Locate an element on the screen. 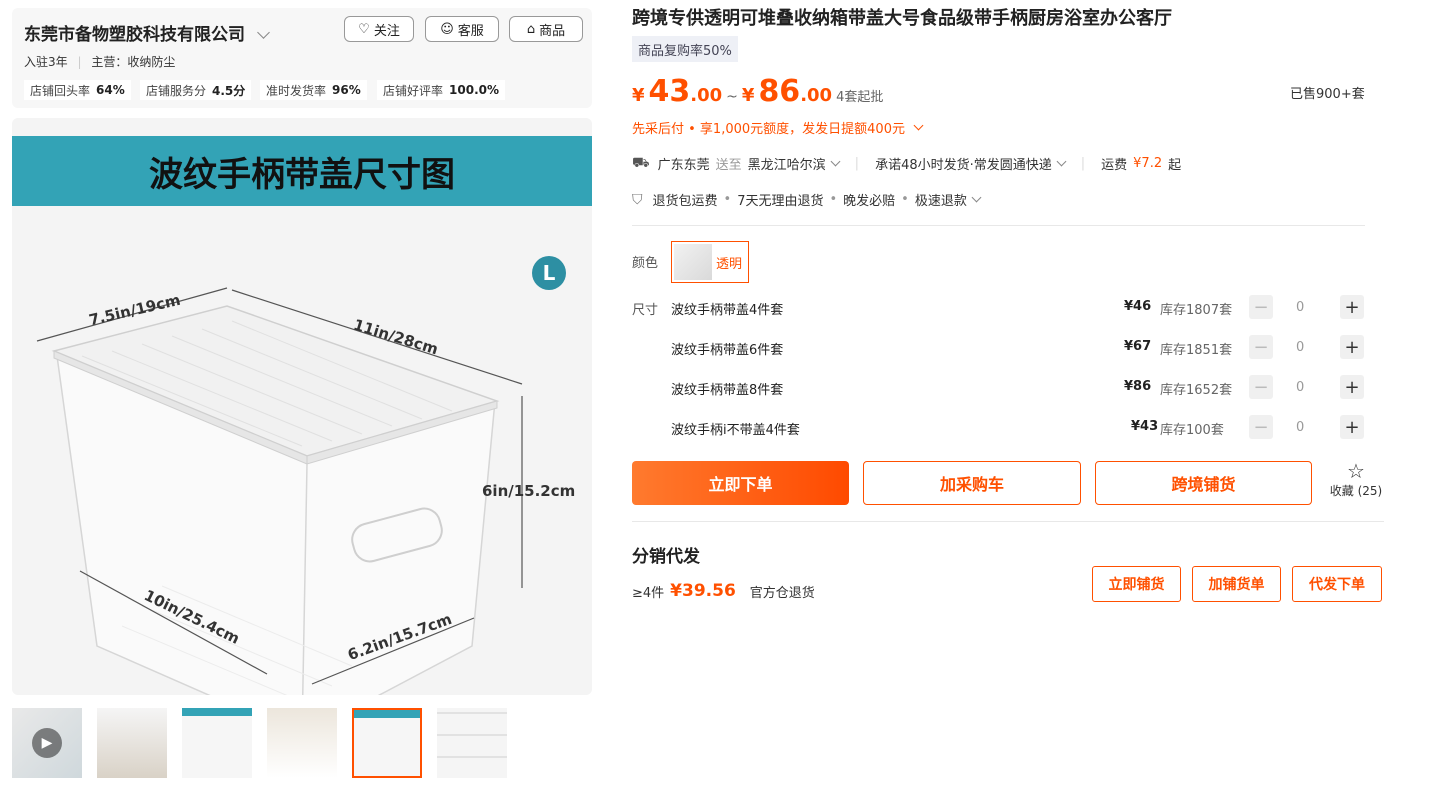 The width and height of the screenshot is (1453, 790). shipping-promise: 承诺48小时发货·常发圆通快递 is located at coordinates (963, 163).